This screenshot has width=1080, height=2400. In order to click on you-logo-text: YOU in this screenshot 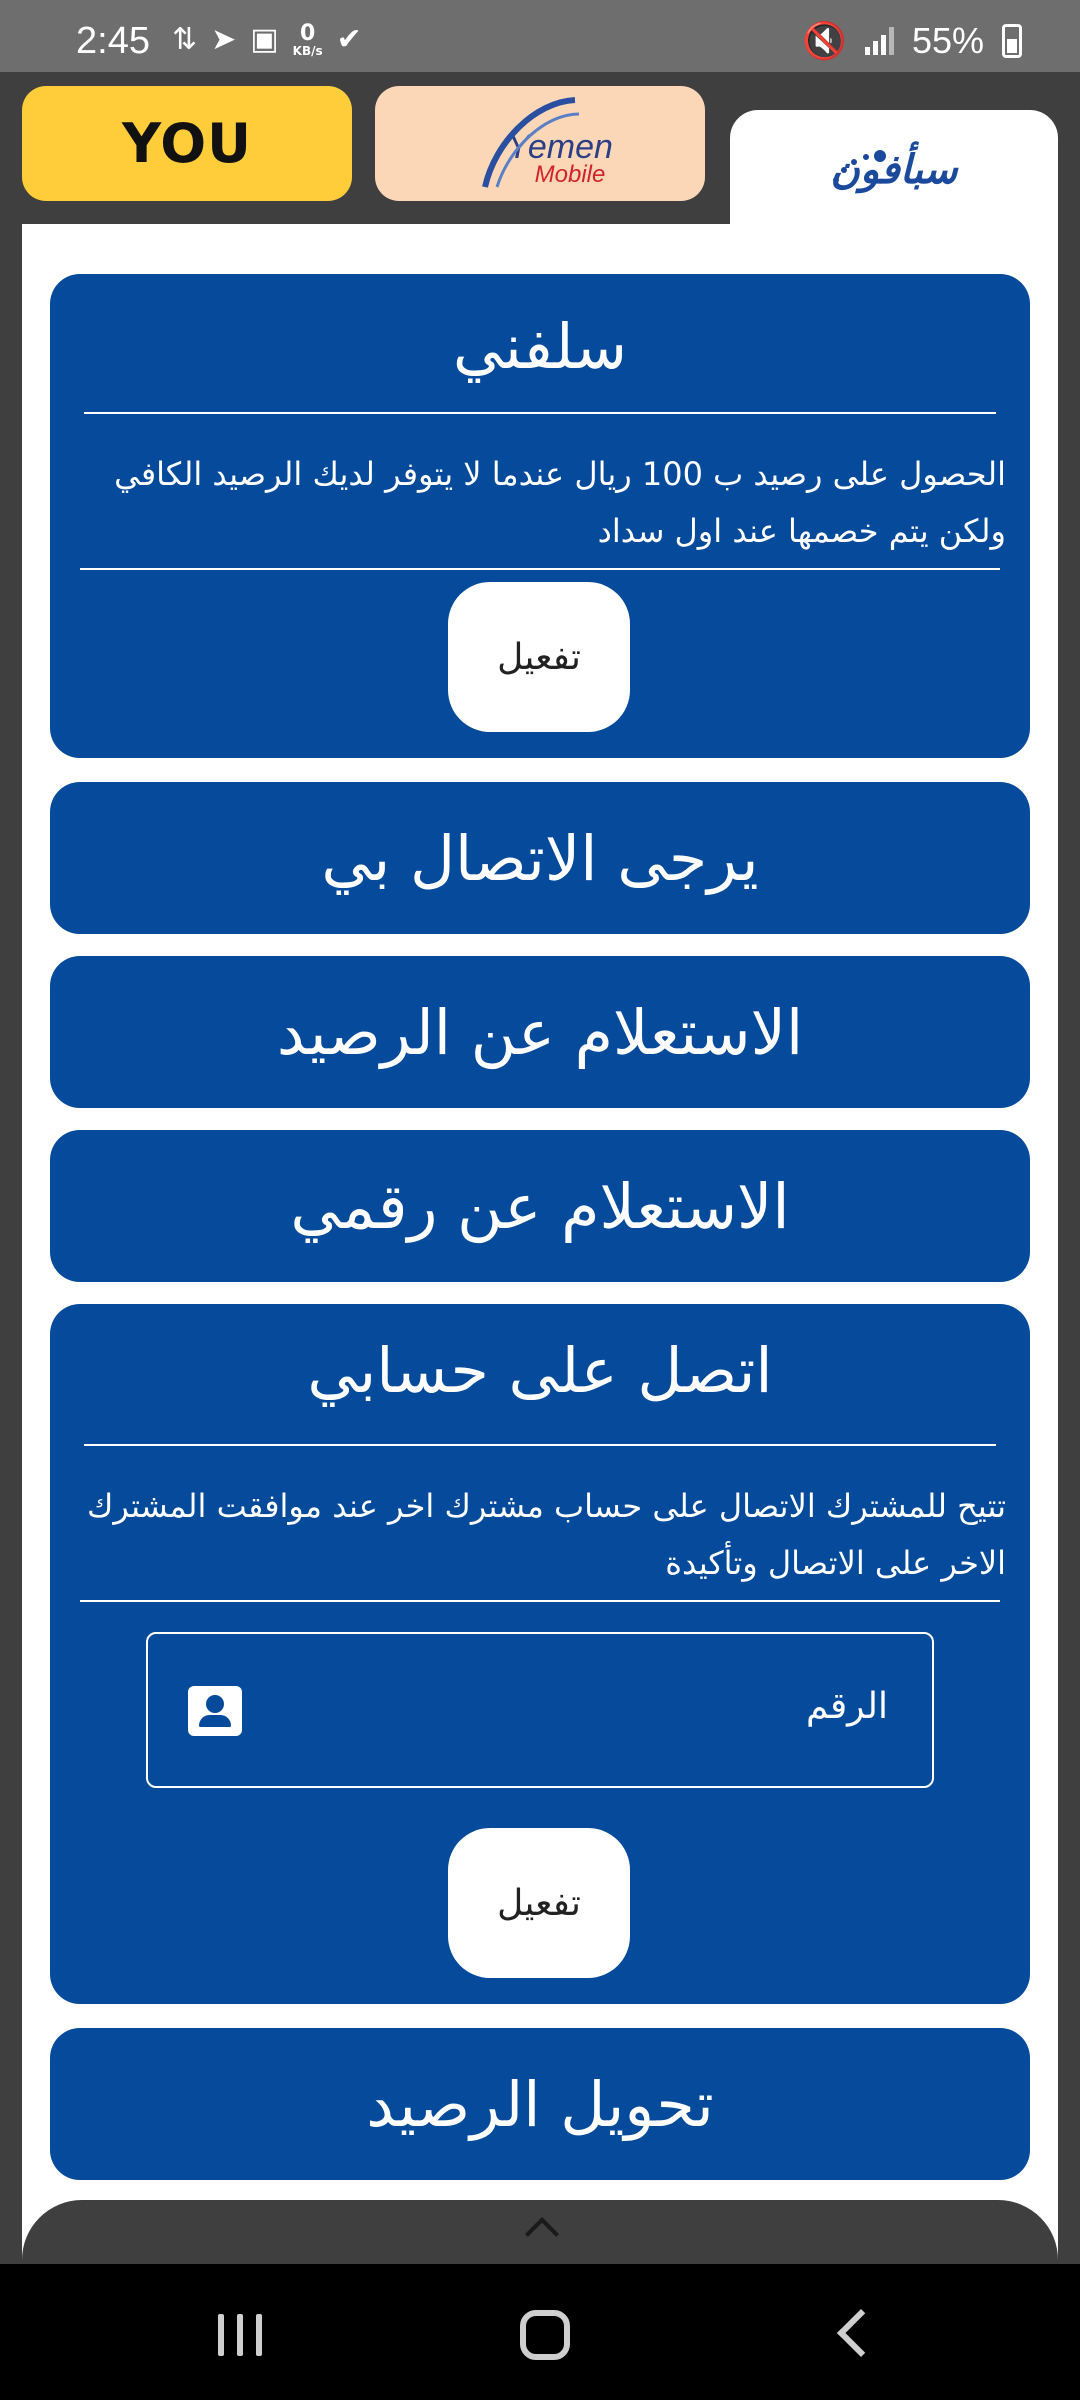, I will do `click(187, 143)`.